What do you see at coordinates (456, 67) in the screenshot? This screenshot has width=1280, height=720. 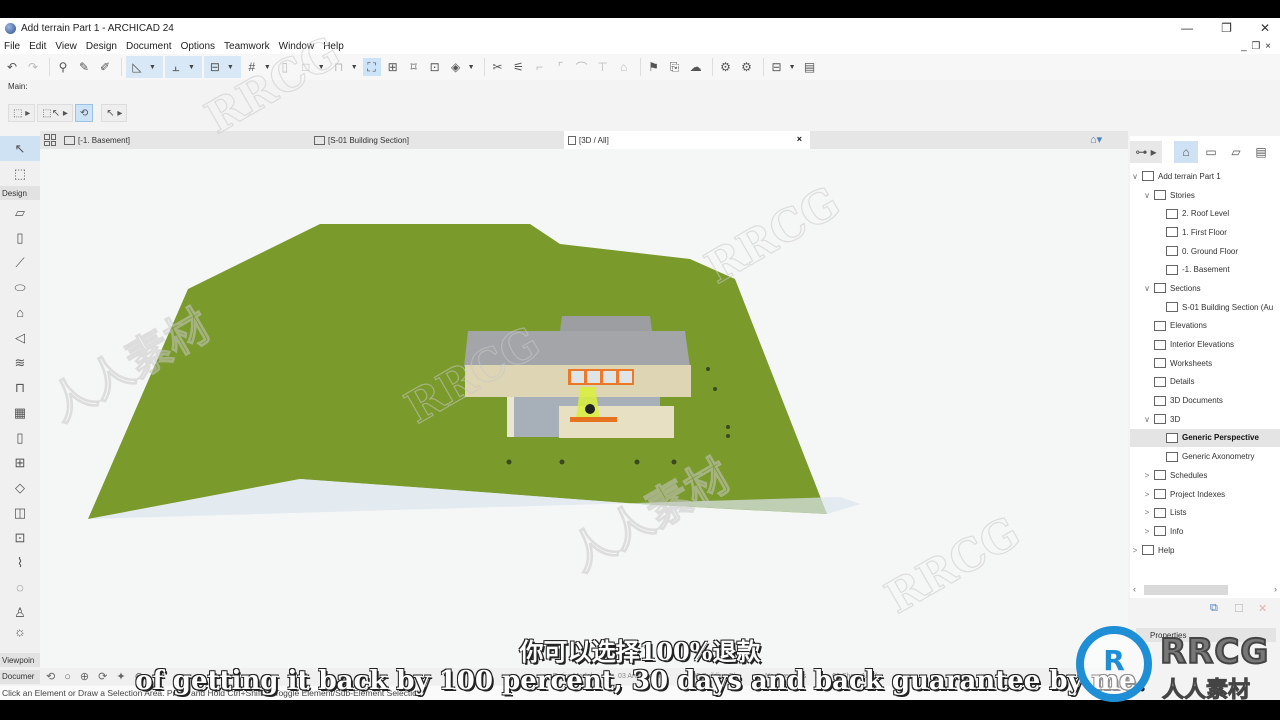 I see `render-3d-icon: ◈` at bounding box center [456, 67].